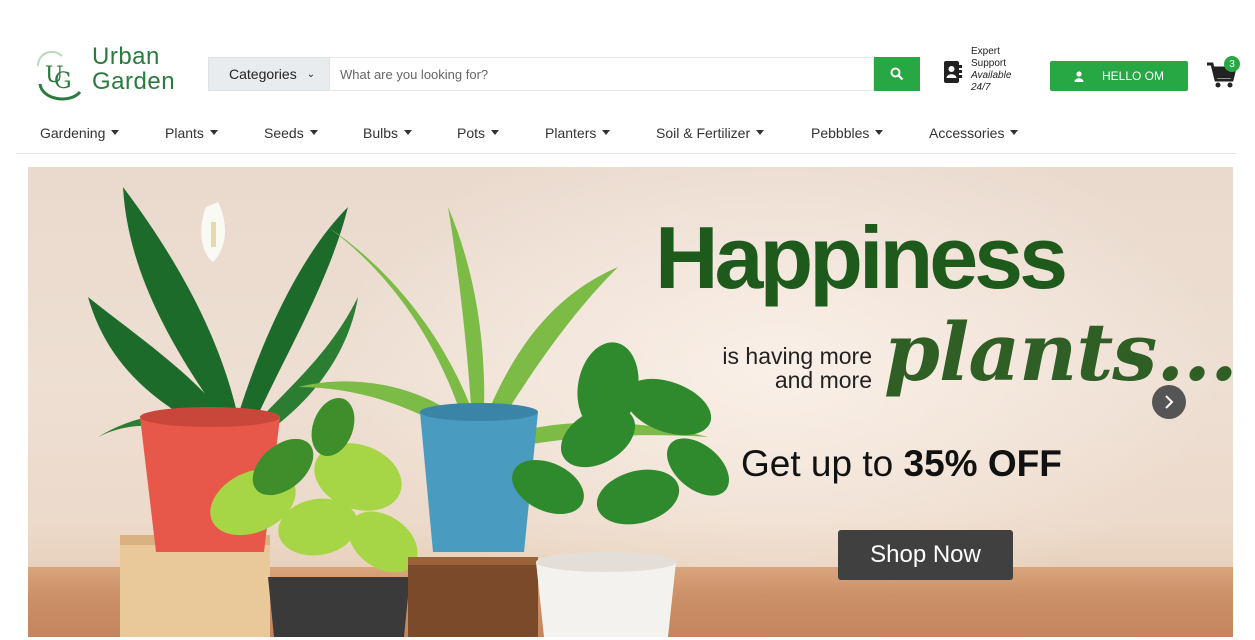 This screenshot has width=1255, height=640. I want to click on search-icon, so click(897, 74).